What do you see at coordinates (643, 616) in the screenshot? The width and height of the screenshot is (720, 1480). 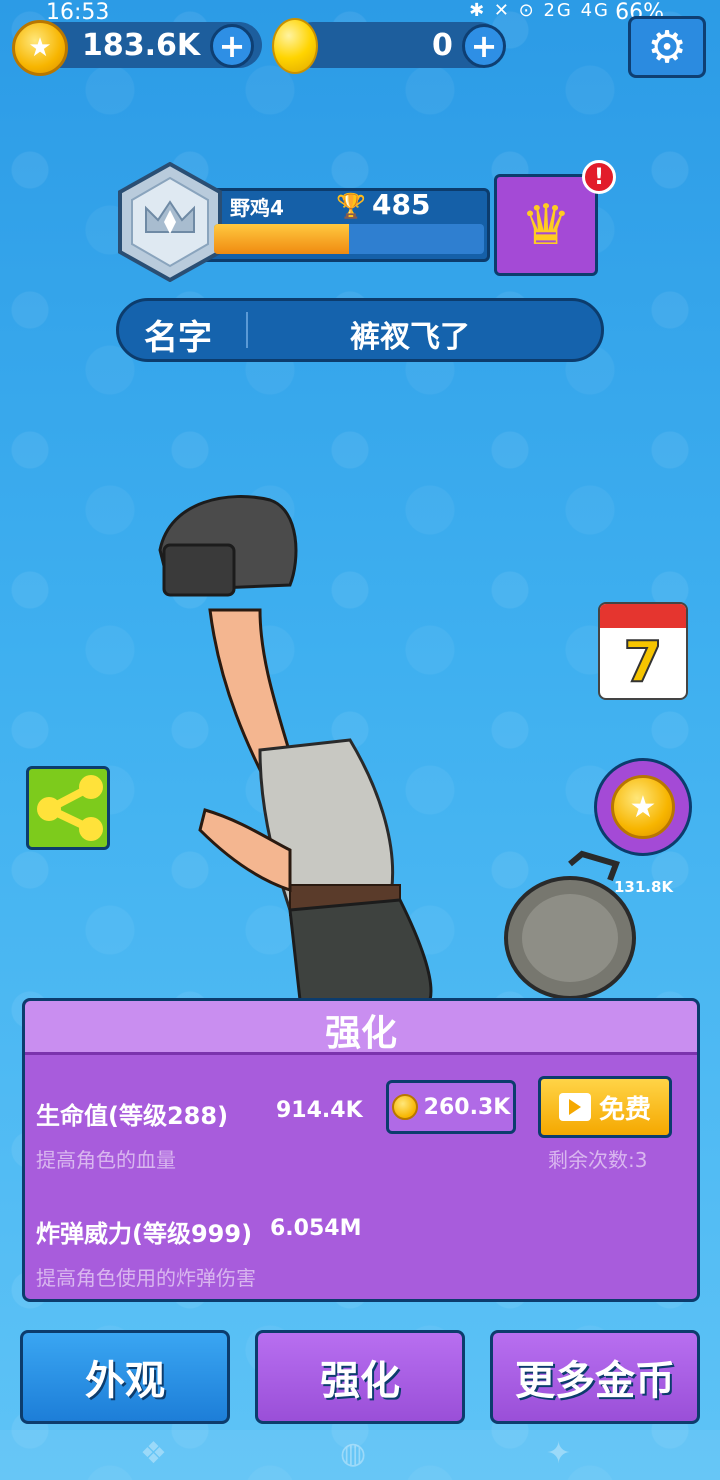 I see `calendar-header` at bounding box center [643, 616].